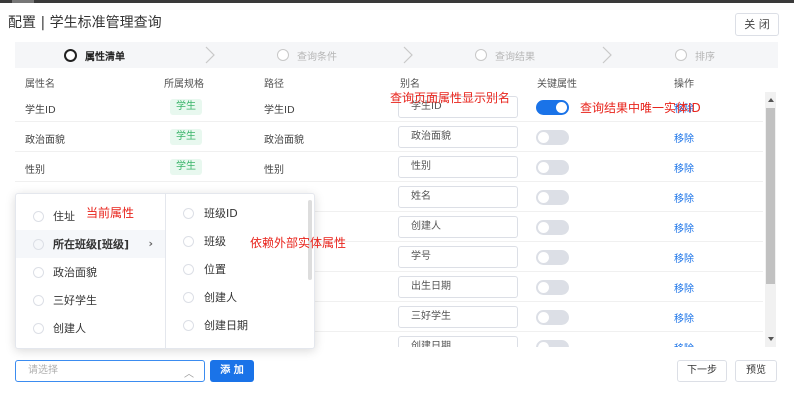  I want to click on alias-input: 政治面貌, so click(458, 137).